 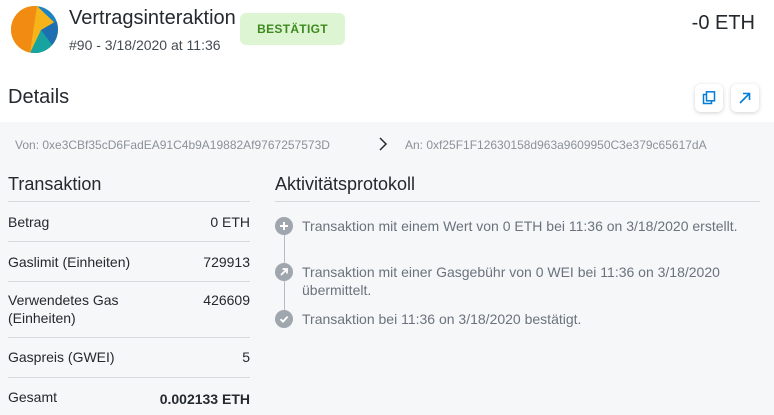 I want to click on external-link-icon, so click(x=745, y=98).